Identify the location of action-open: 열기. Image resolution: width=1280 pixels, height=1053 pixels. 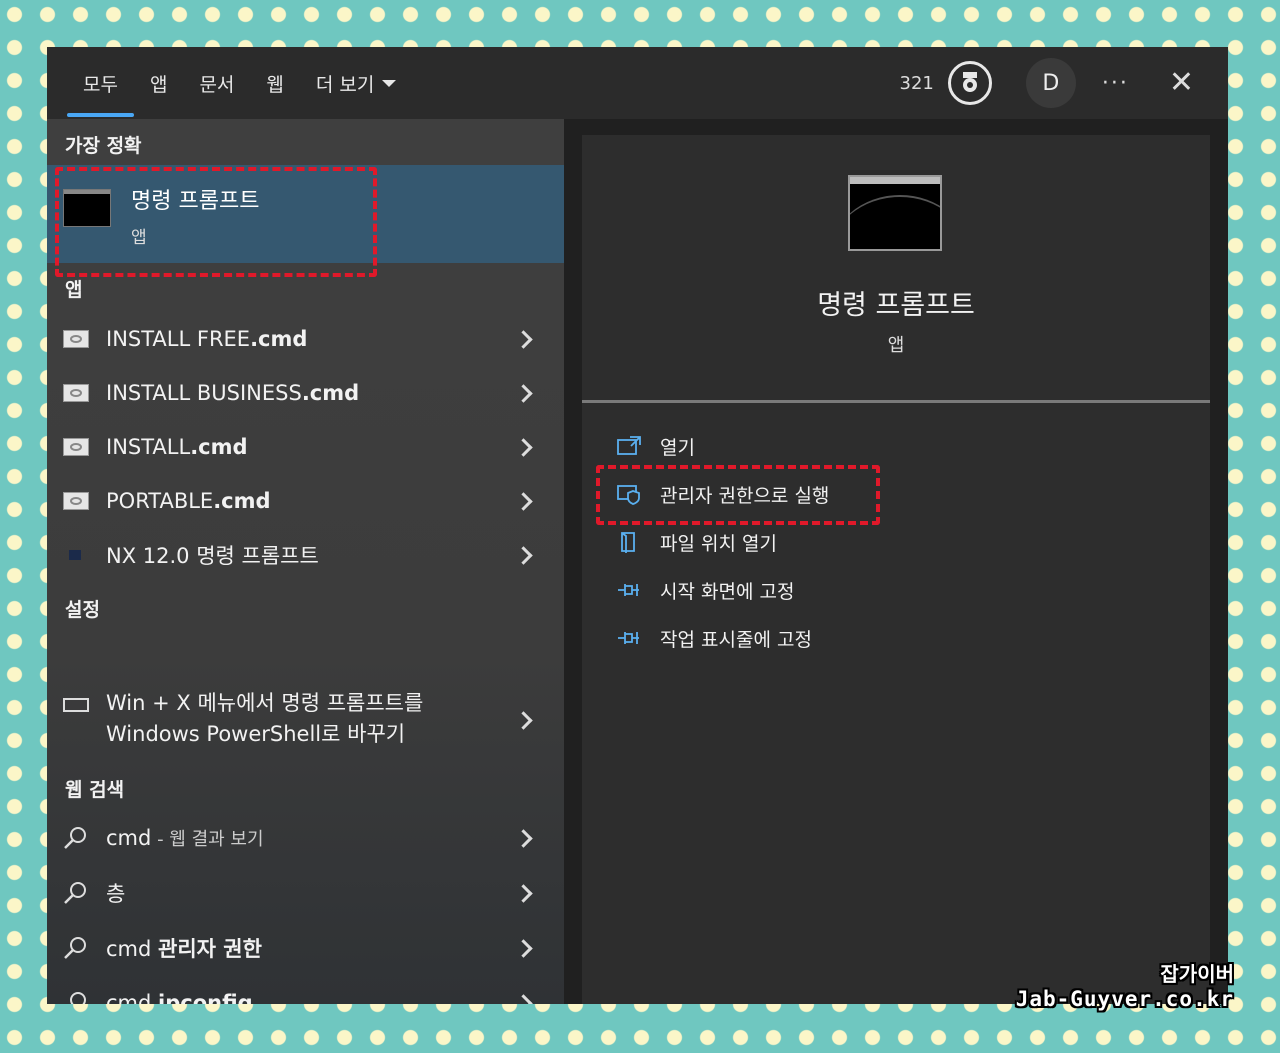
(655, 446).